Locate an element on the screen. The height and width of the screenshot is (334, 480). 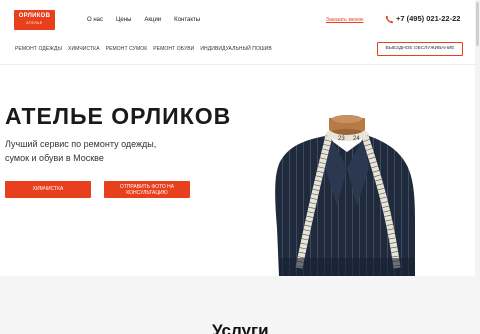
subnav-bag-repair: РЕМОНТ СУМОК is located at coordinates (127, 49).